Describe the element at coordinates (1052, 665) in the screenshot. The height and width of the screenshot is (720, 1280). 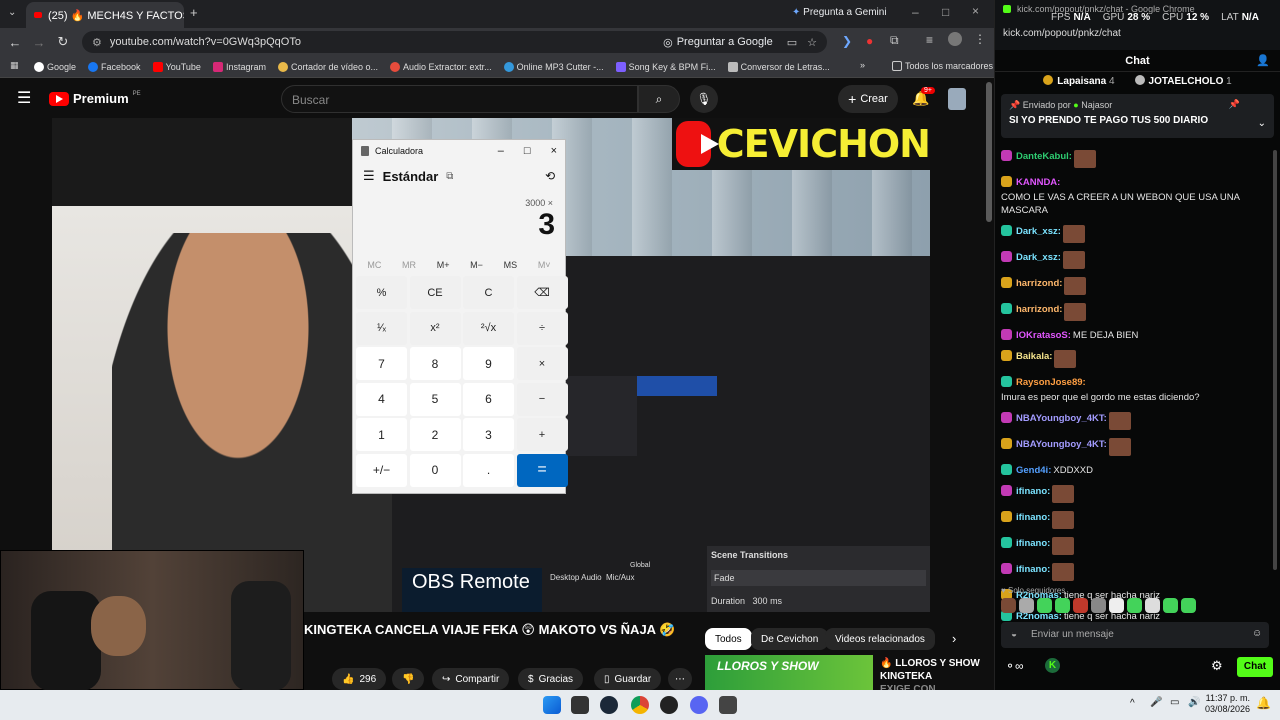
I see `kick-k-icon: K` at that location.